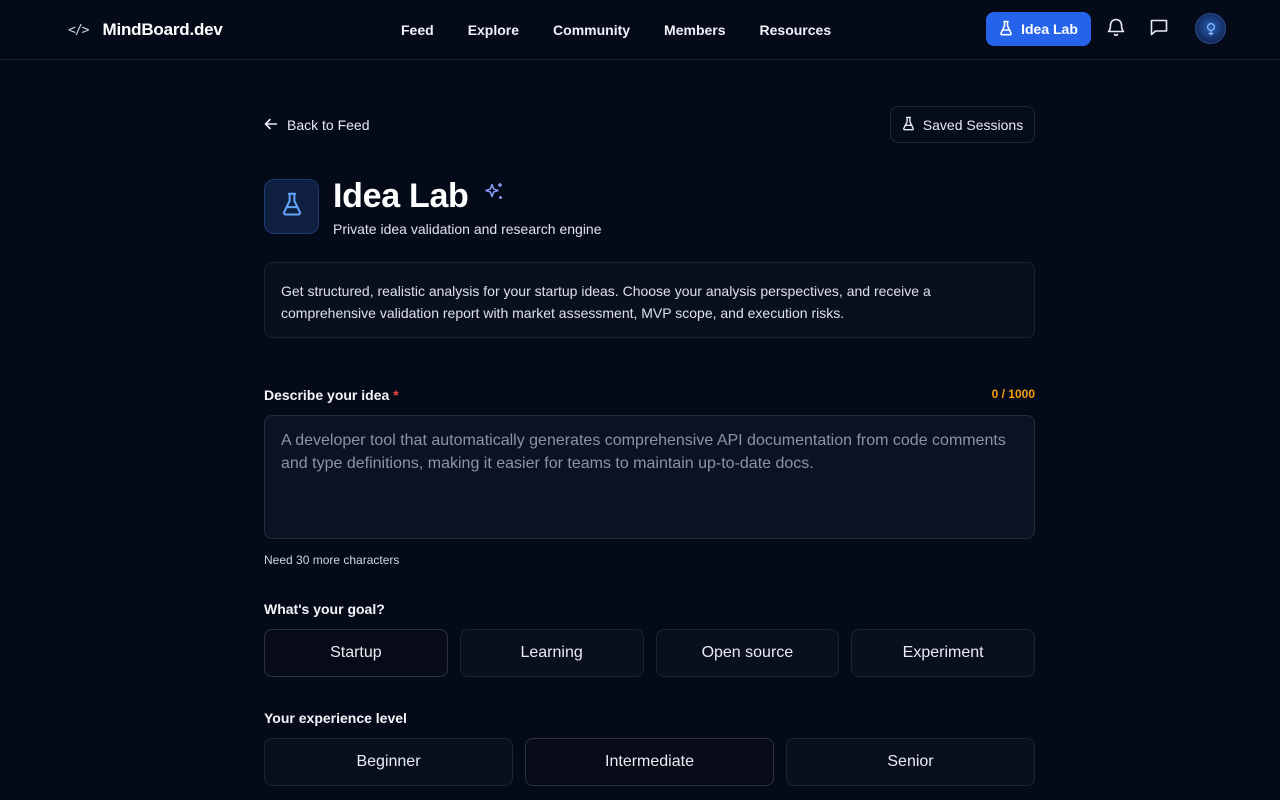 This screenshot has height=800, width=1280. What do you see at coordinates (396, 395) in the screenshot?
I see `required-mark: *` at bounding box center [396, 395].